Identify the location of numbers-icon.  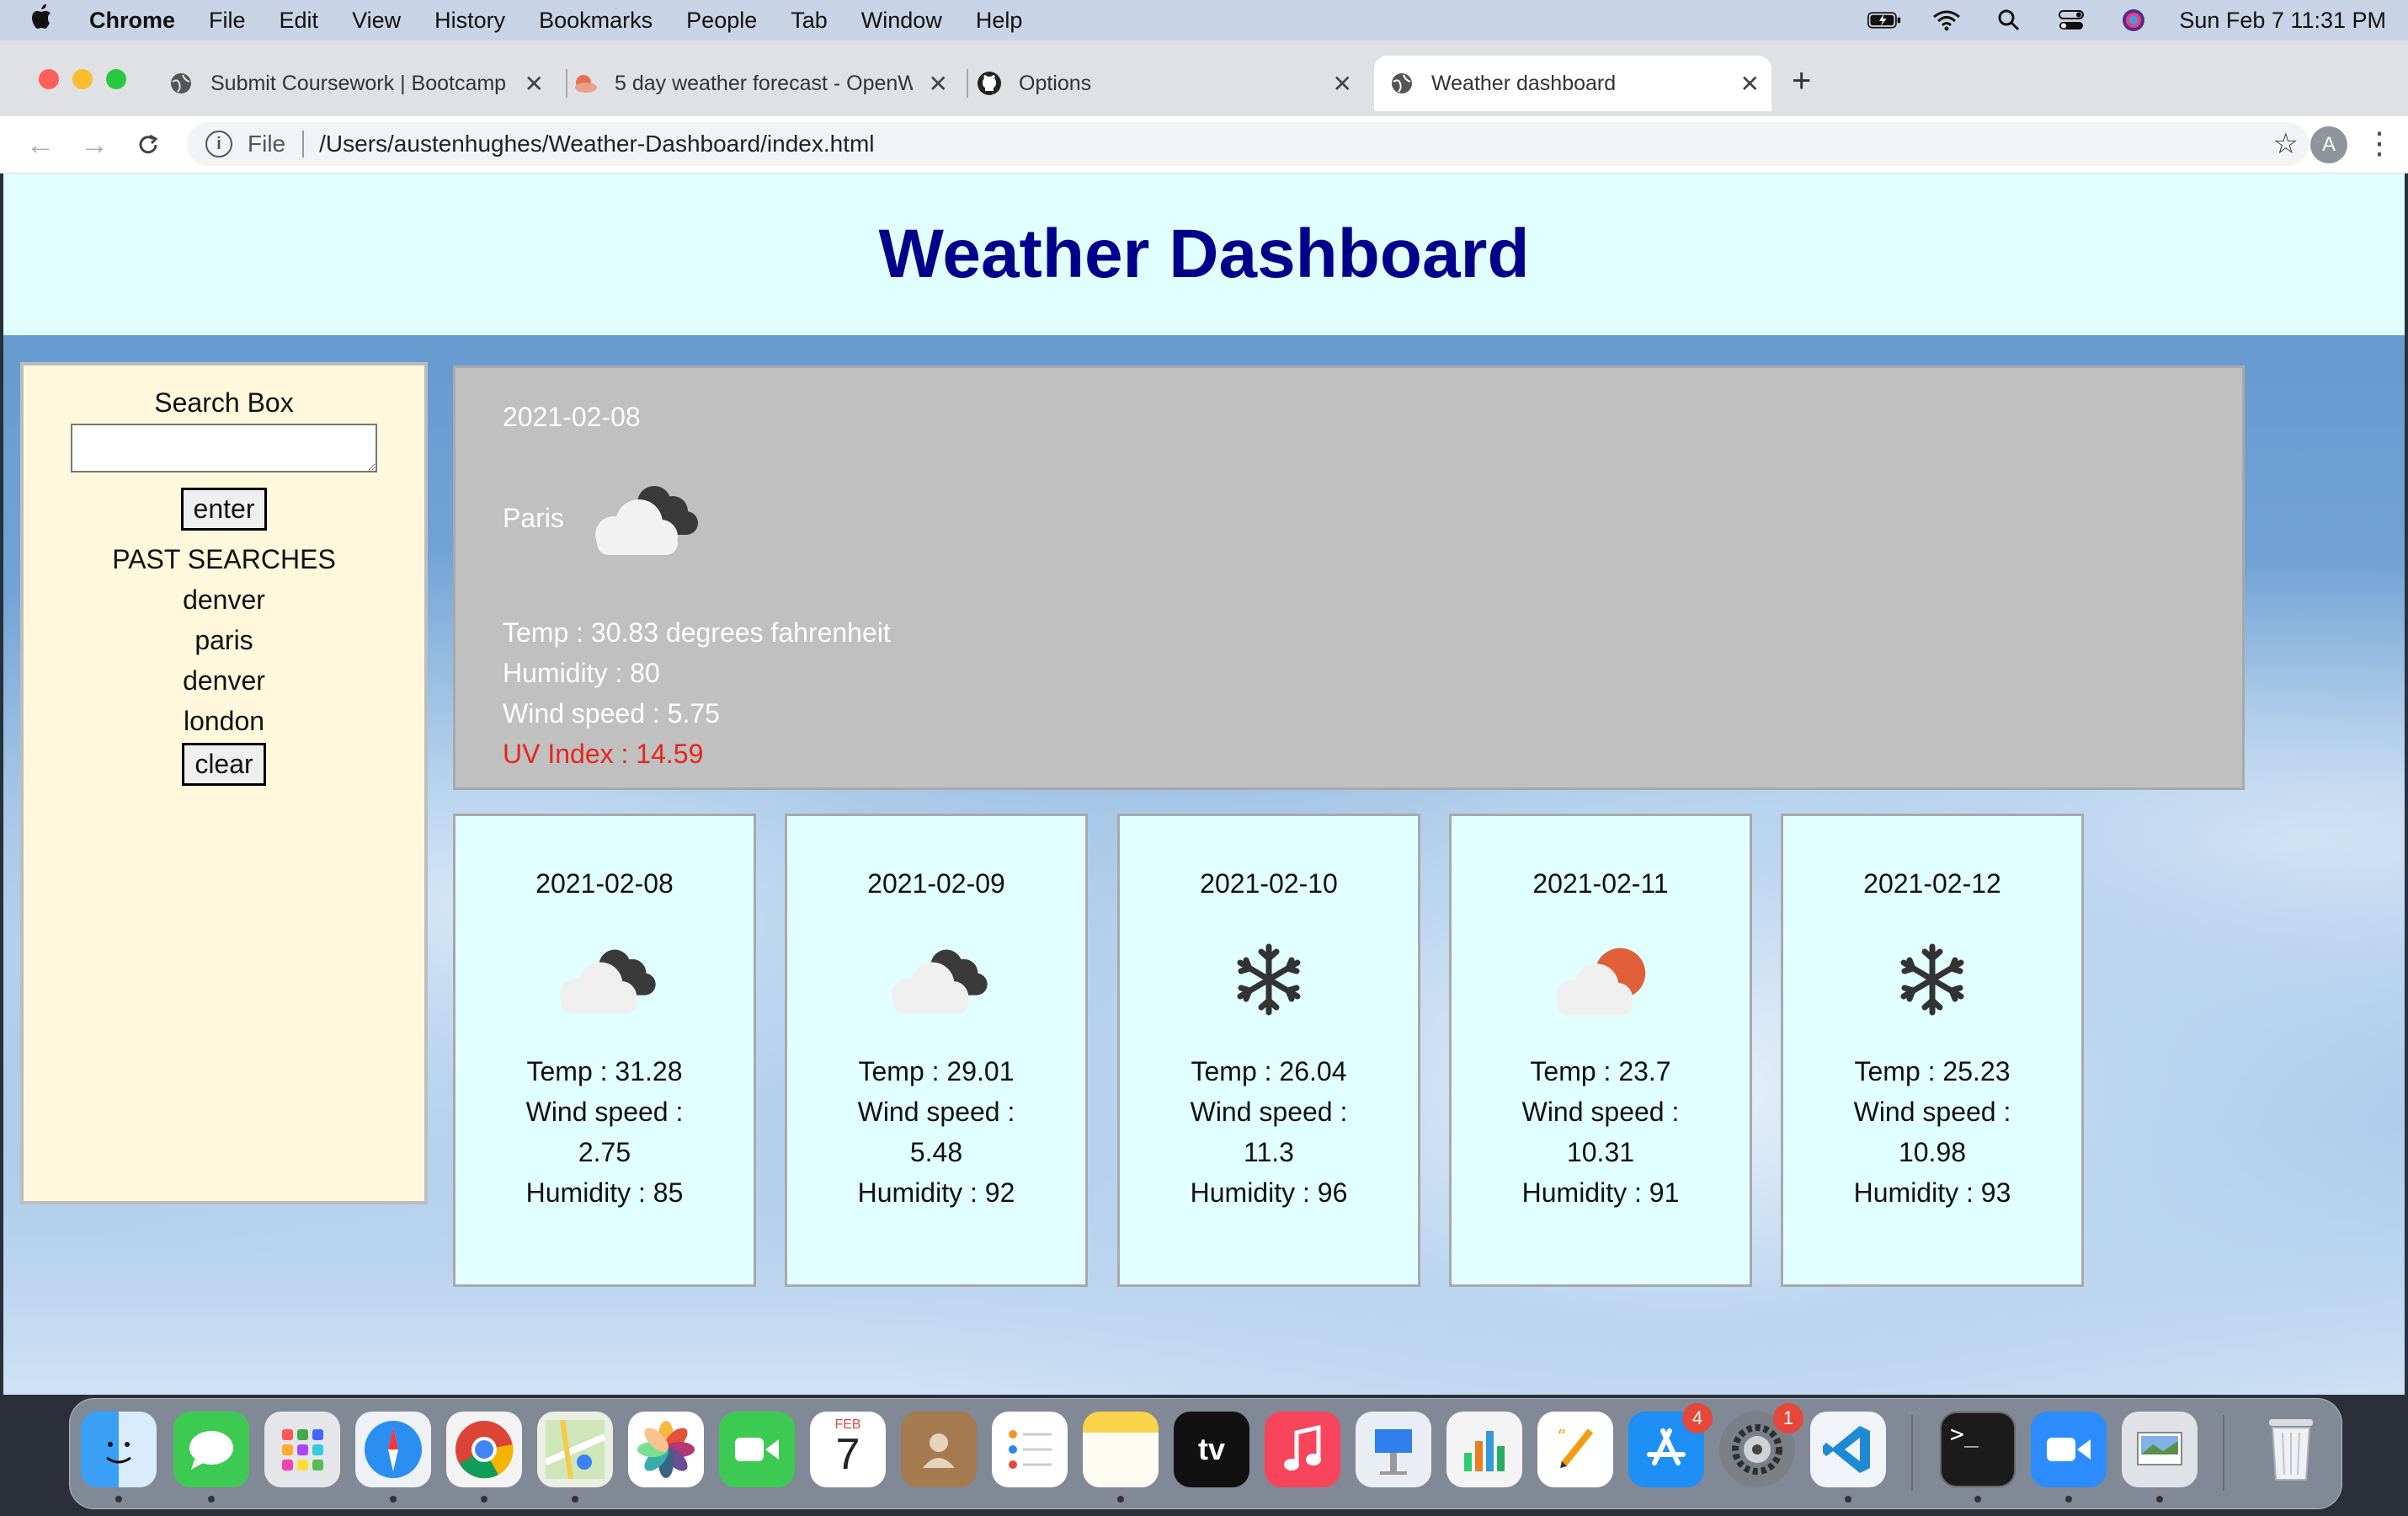
(1484, 1449).